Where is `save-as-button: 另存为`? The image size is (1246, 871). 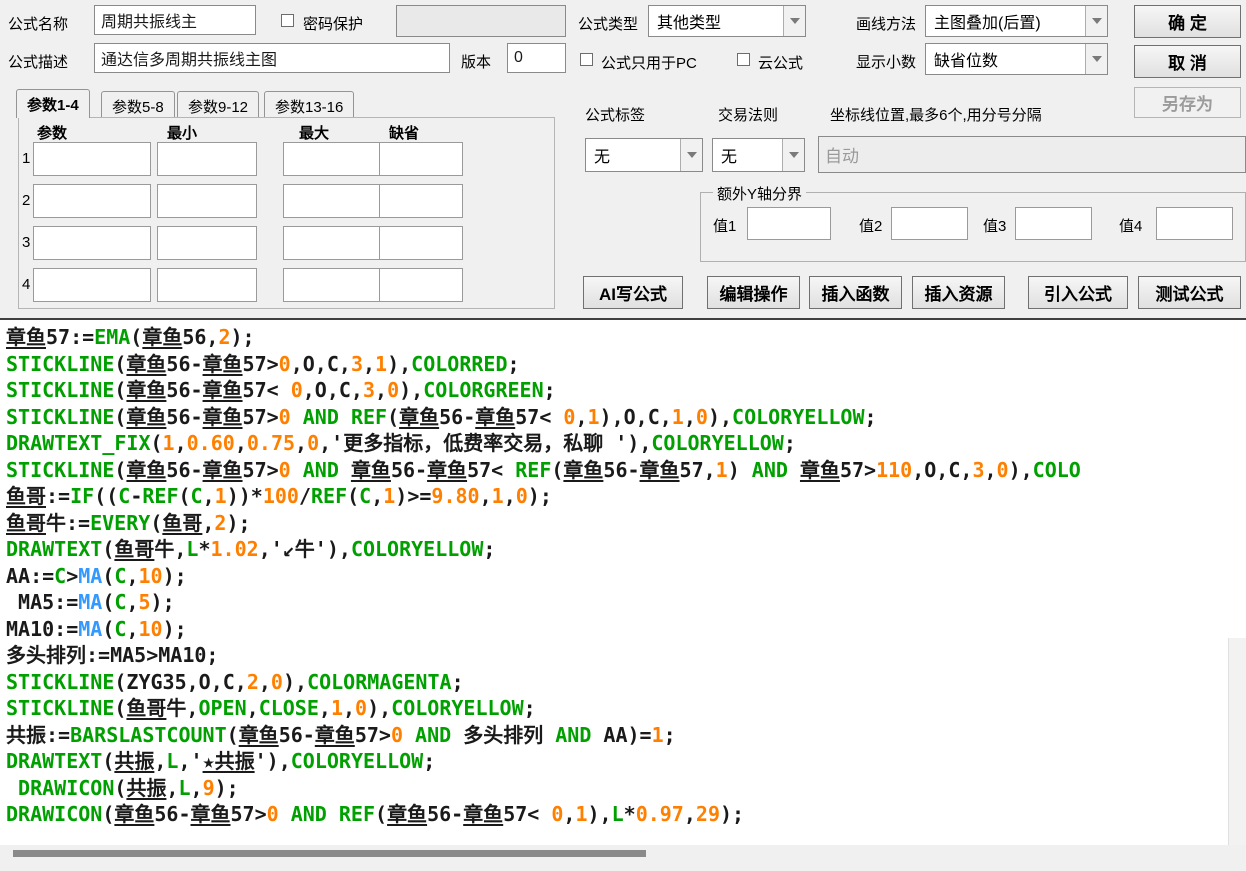
save-as-button: 另存为 is located at coordinates (1187, 102).